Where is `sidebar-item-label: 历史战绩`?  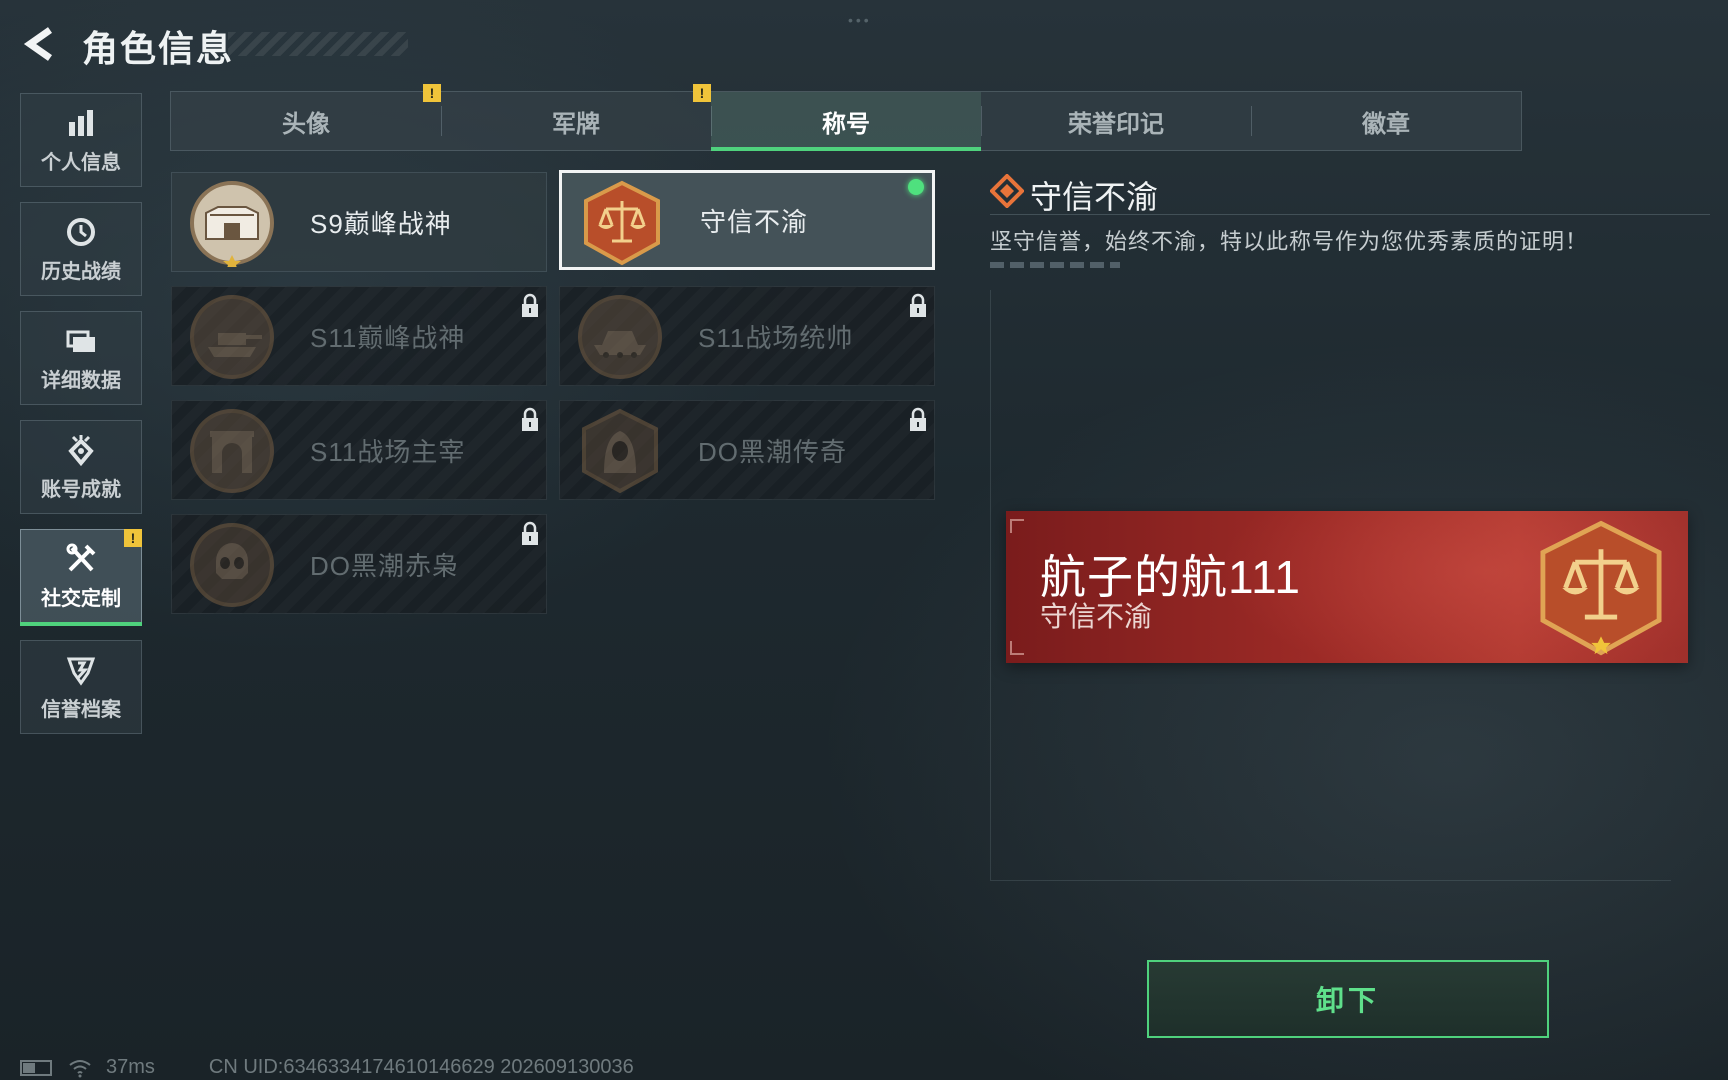
sidebar-item-label: 历史战绩 is located at coordinates (81, 271).